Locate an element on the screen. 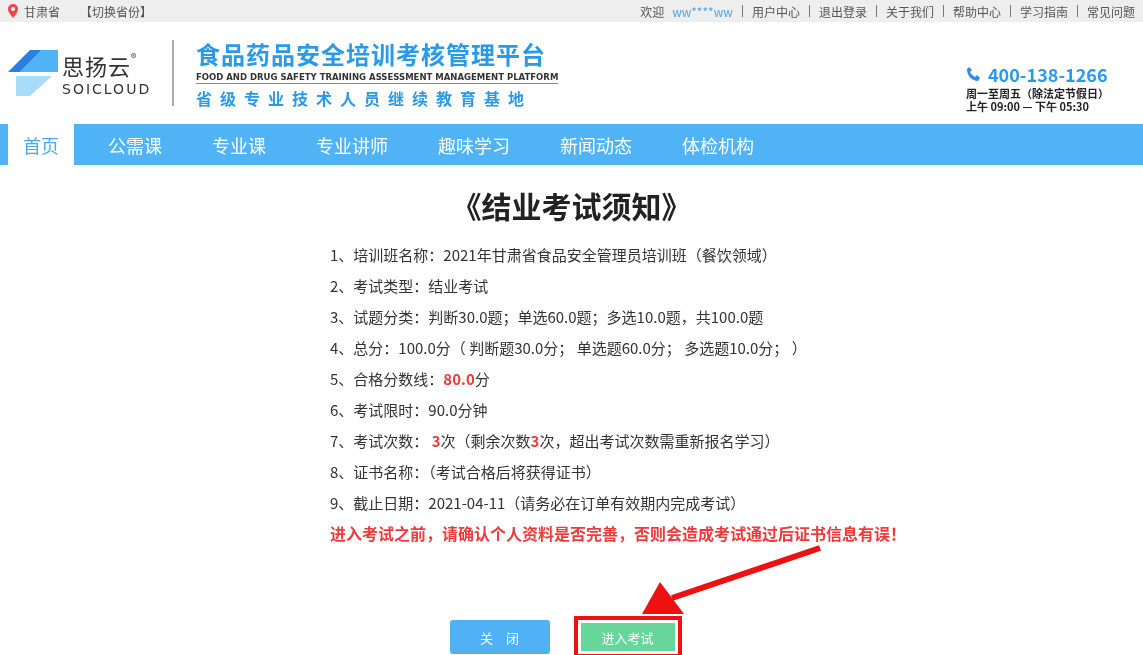 The height and width of the screenshot is (655, 1143). switch-province-link: 【切换省份】 is located at coordinates (116, 11).